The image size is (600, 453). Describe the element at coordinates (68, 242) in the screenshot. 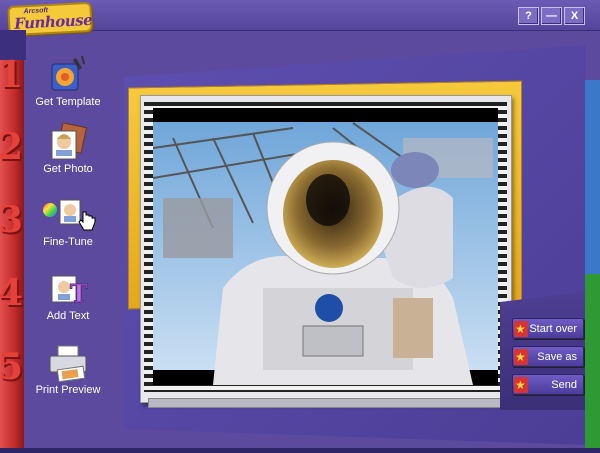

I see `fine-tune-label: Fine-Tune` at that location.